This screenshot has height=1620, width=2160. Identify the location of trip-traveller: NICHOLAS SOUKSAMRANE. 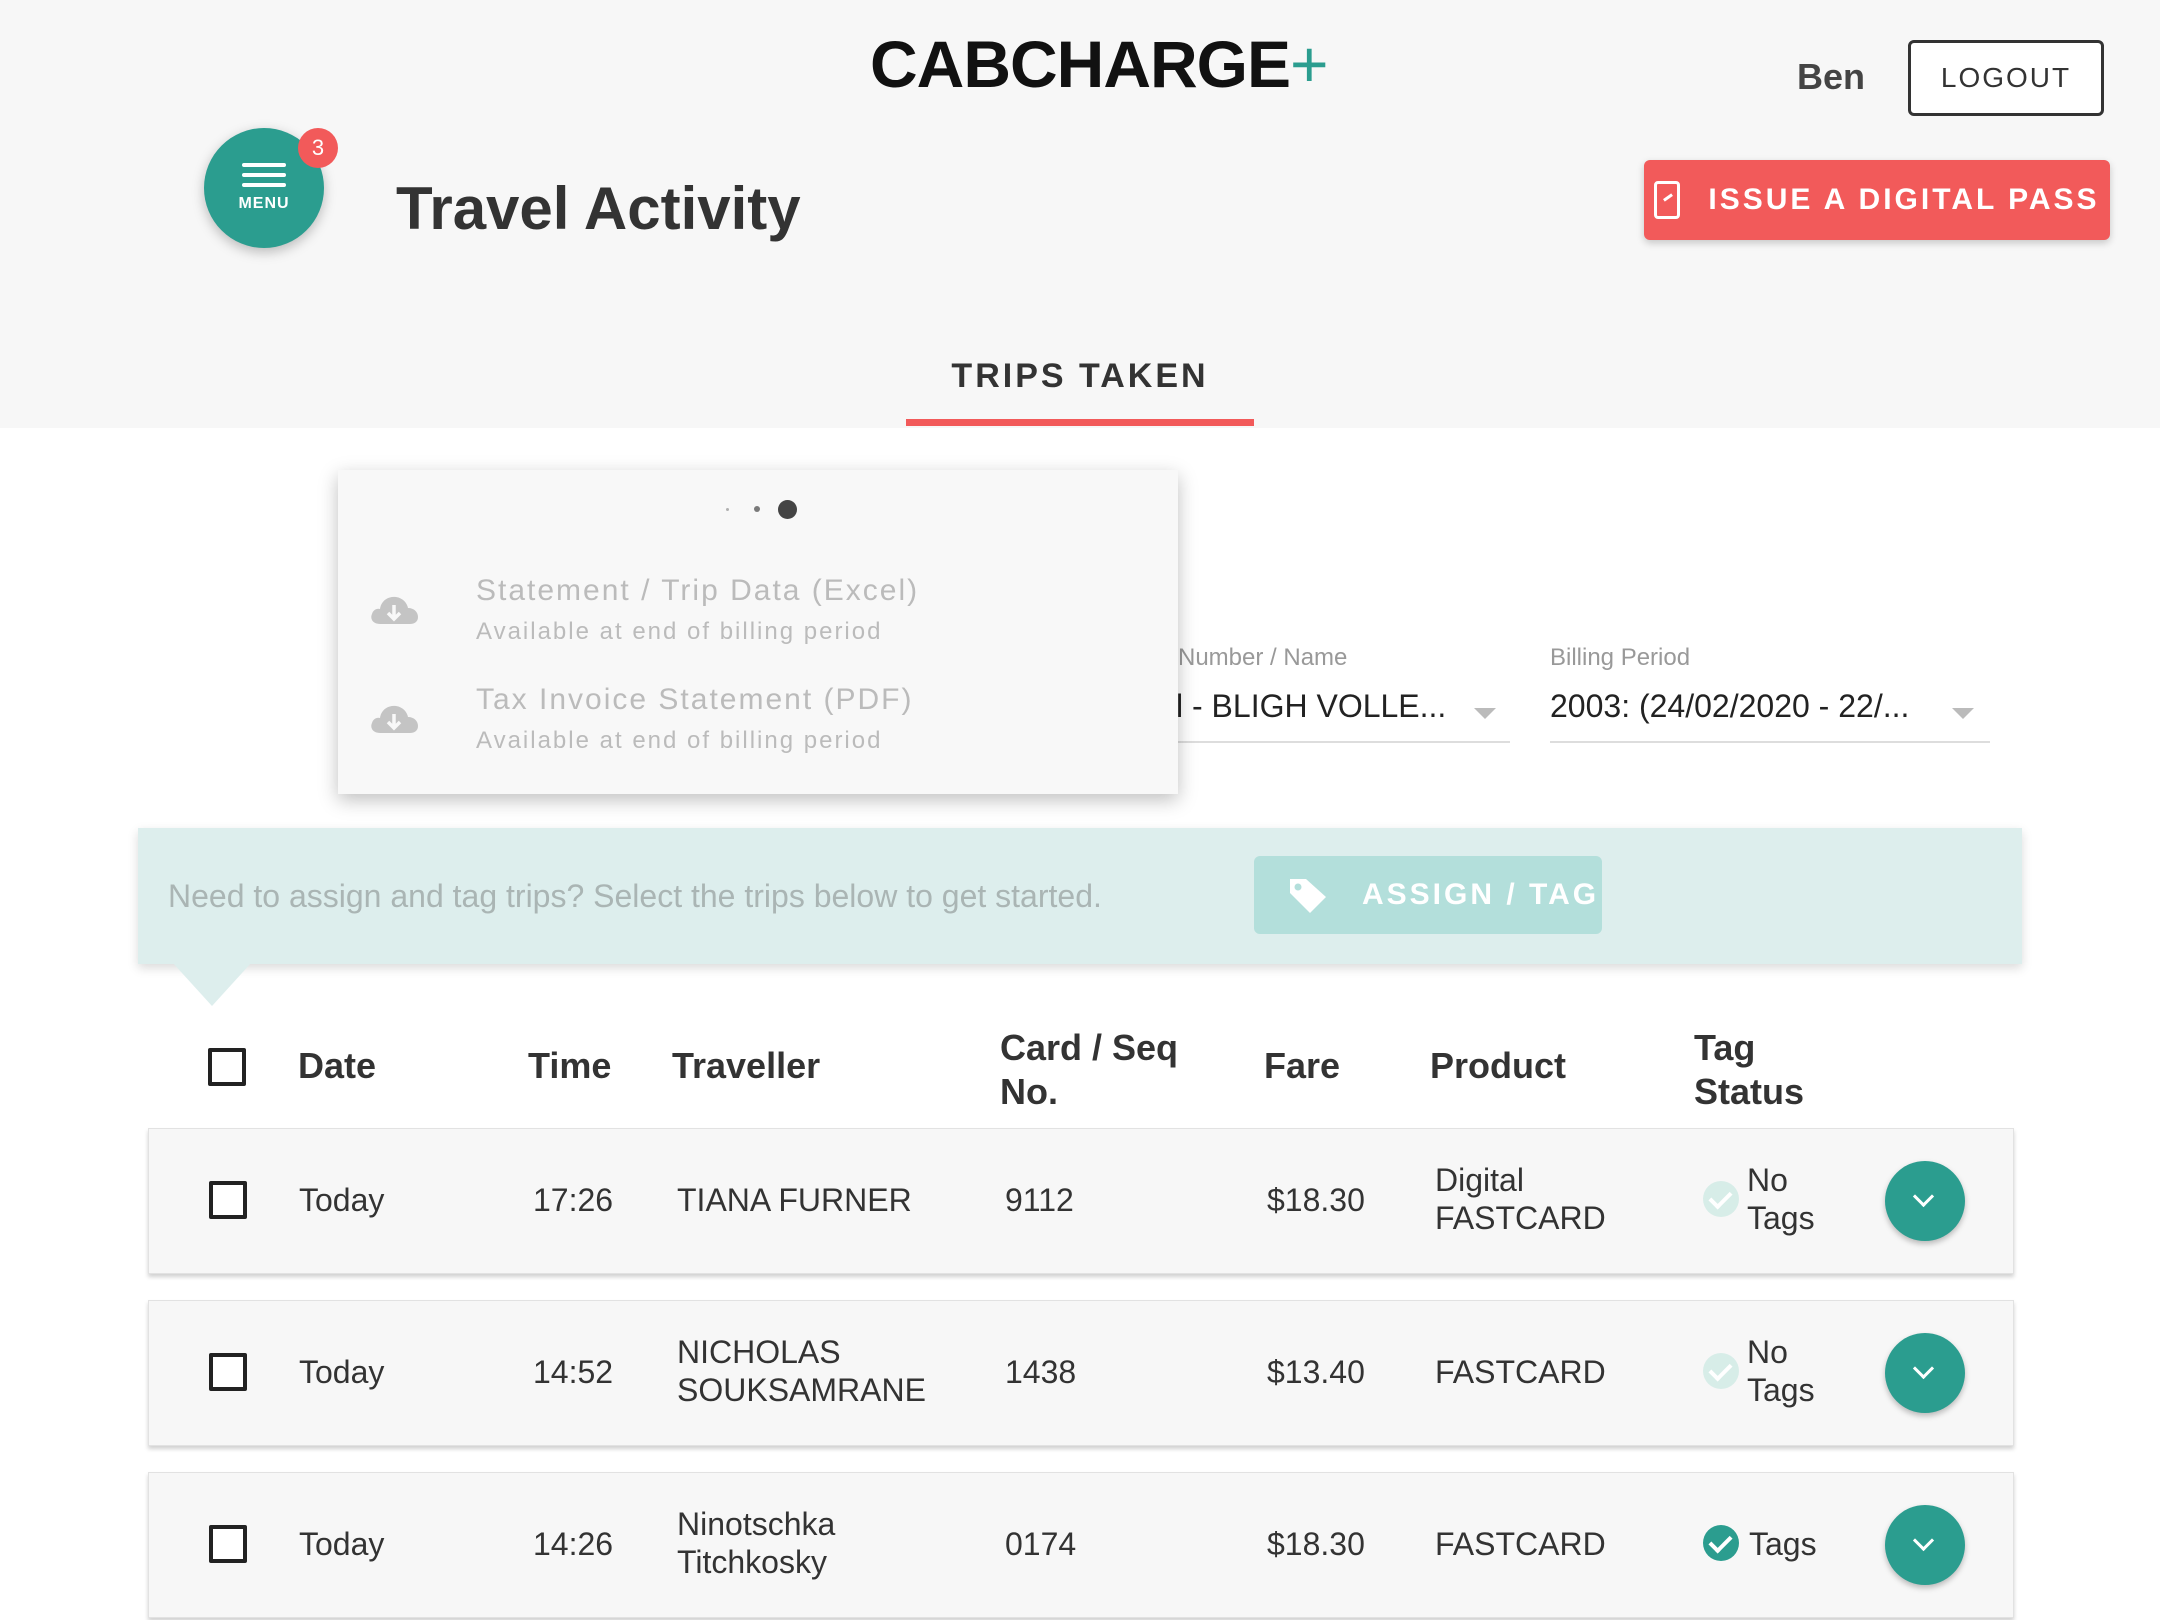
(801, 1371).